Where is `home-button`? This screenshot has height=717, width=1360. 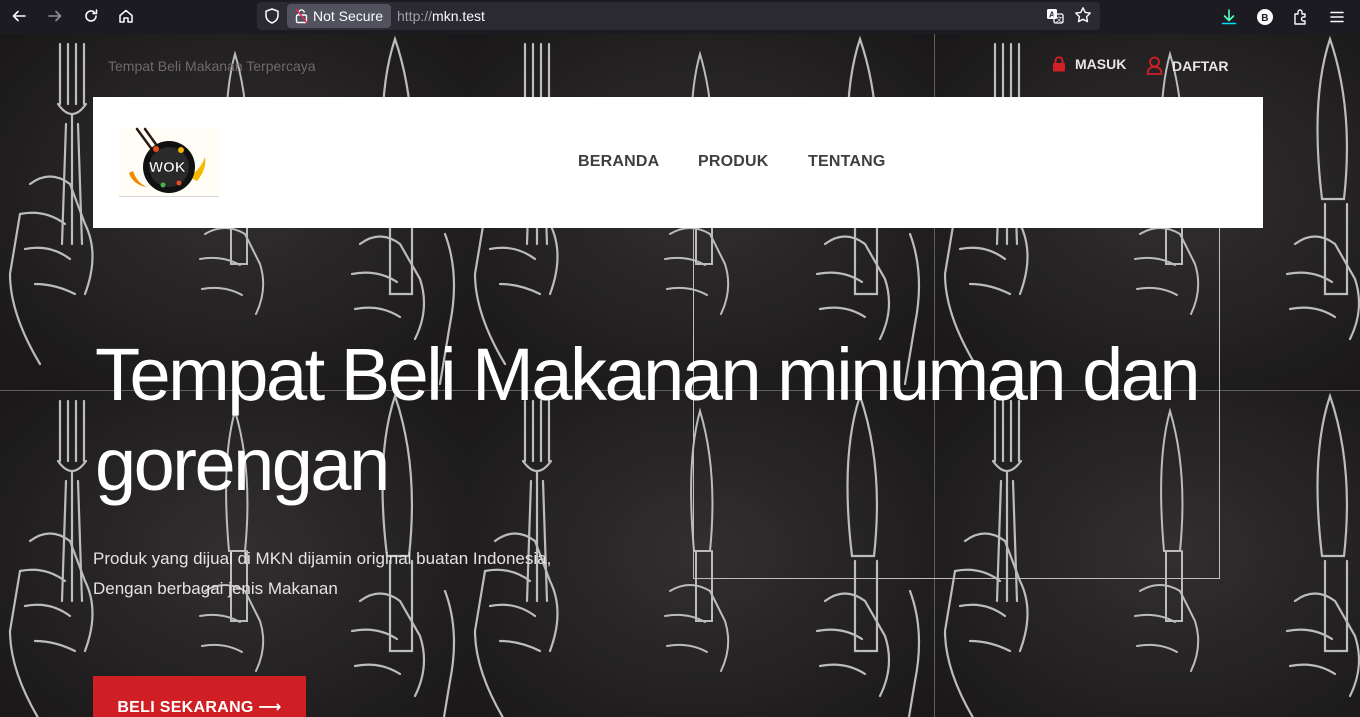
home-button is located at coordinates (126, 16).